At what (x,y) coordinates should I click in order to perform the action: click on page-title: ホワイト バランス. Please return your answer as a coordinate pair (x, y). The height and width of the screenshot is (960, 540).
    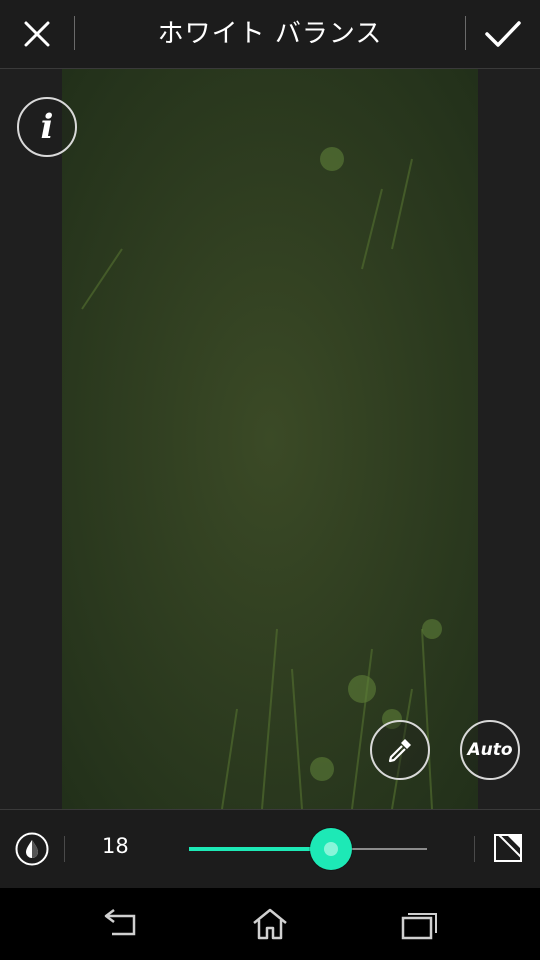
    Looking at the image, I should click on (270, 34).